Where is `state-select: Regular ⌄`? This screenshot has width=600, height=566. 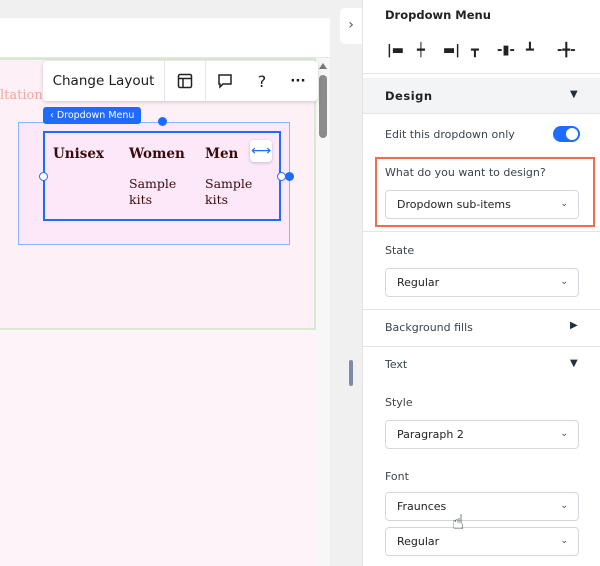
state-select: Regular ⌄ is located at coordinates (482, 282).